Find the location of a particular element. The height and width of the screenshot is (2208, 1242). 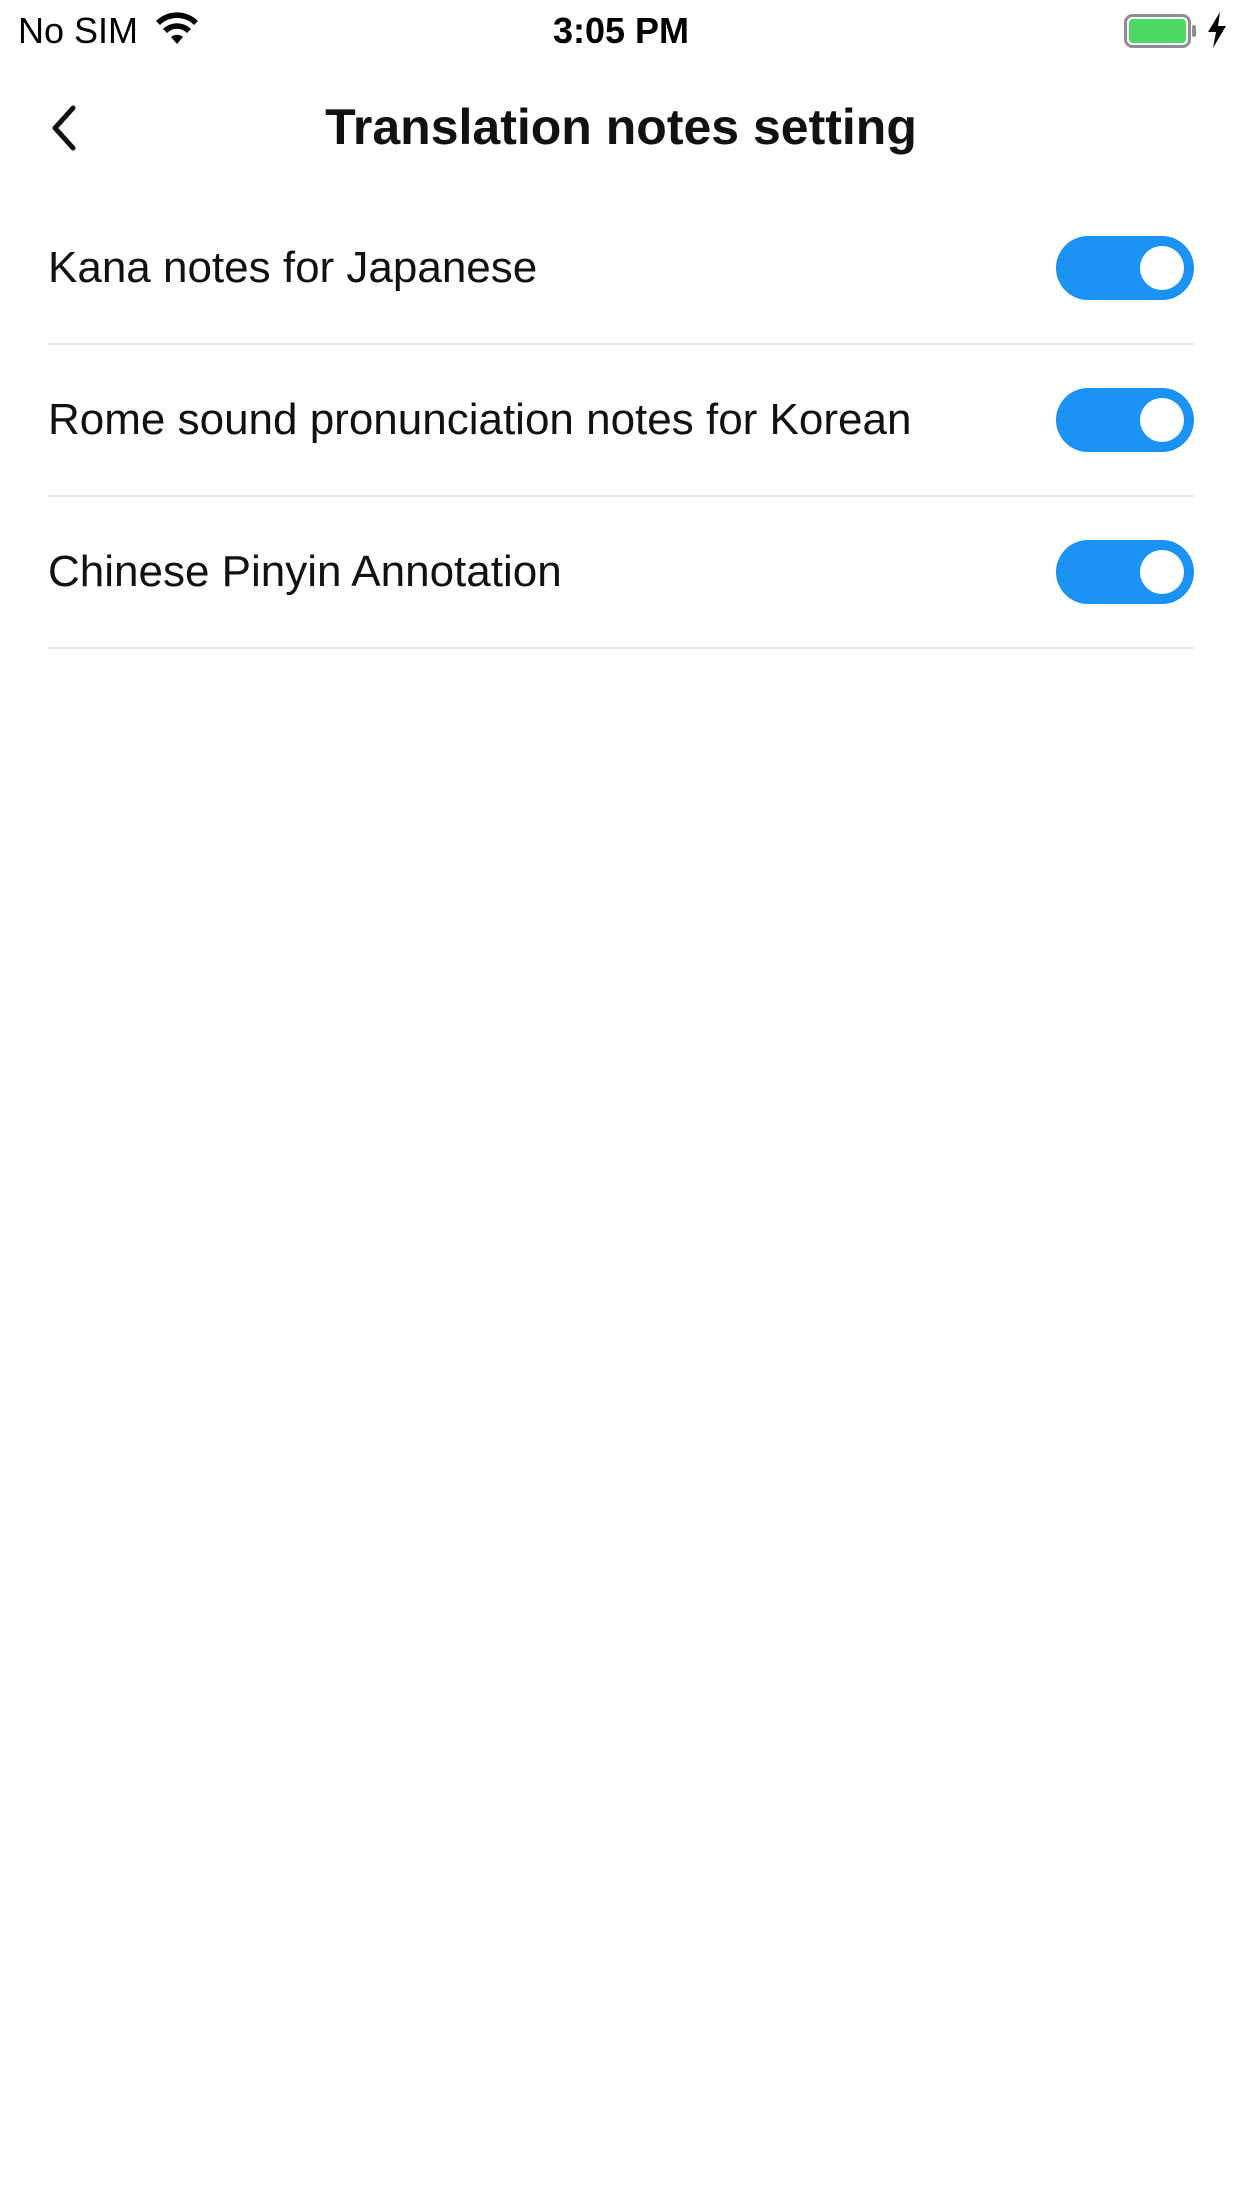

charging-bolt-icon is located at coordinates (1217, 30).